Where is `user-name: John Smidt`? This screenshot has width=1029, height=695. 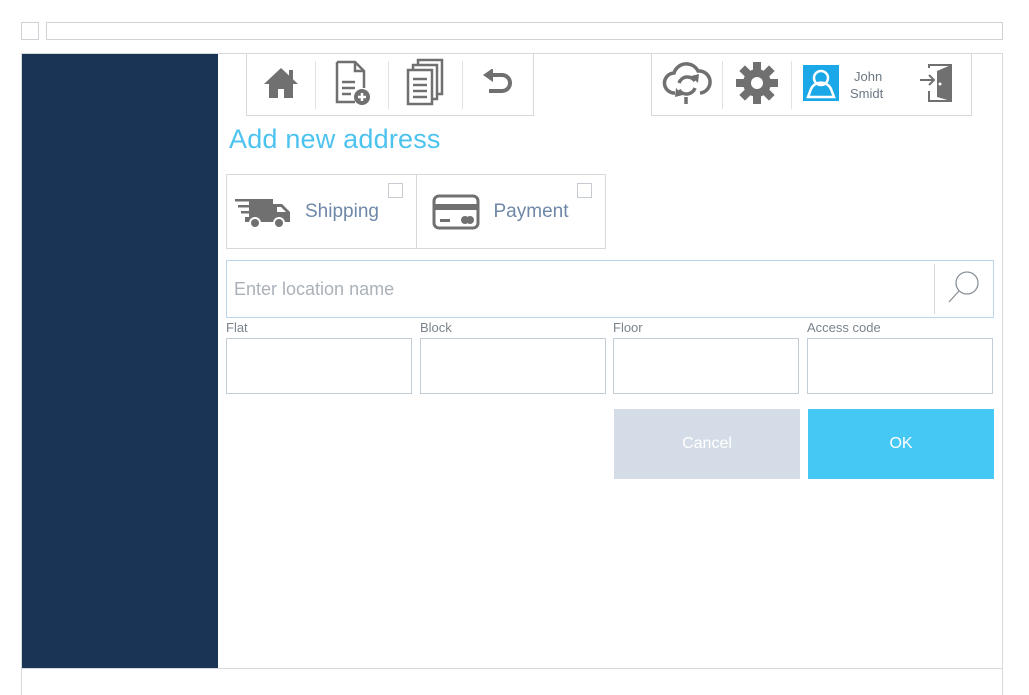 user-name: John Smidt is located at coordinates (881, 85).